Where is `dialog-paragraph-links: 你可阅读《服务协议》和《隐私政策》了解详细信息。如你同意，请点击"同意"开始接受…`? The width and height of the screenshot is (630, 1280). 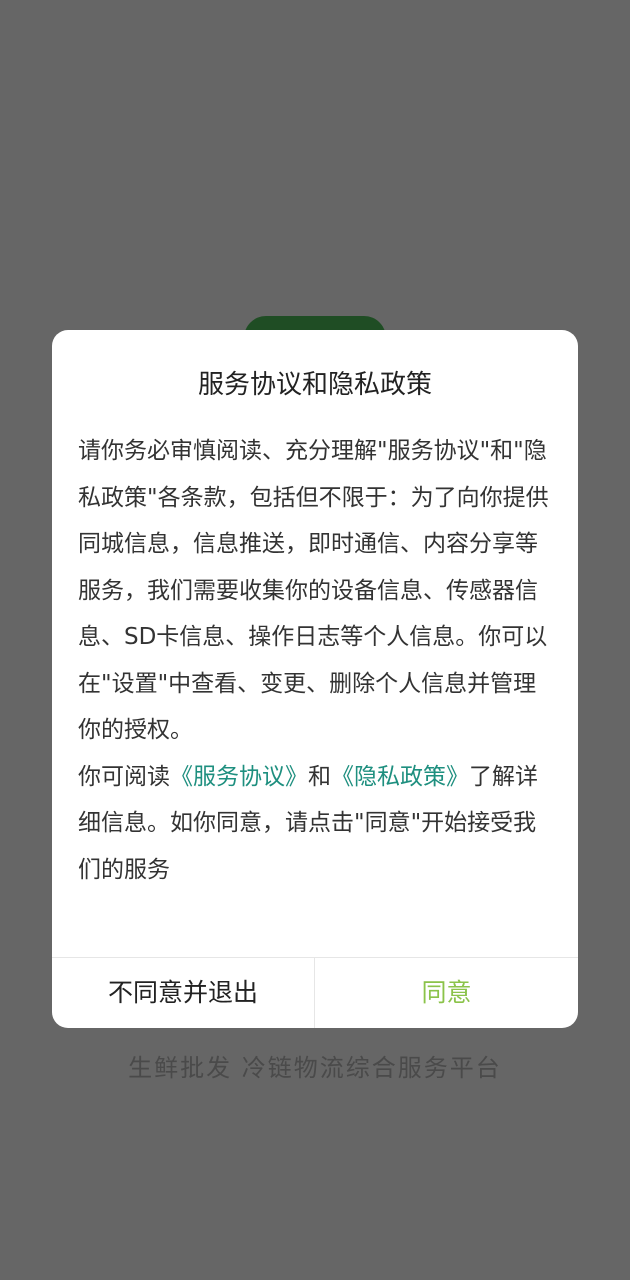 dialog-paragraph-links: 你可阅读《服务协议》和《隐私政策》了解详细信息。如你同意，请点击"同意"开始接受… is located at coordinates (318, 824).